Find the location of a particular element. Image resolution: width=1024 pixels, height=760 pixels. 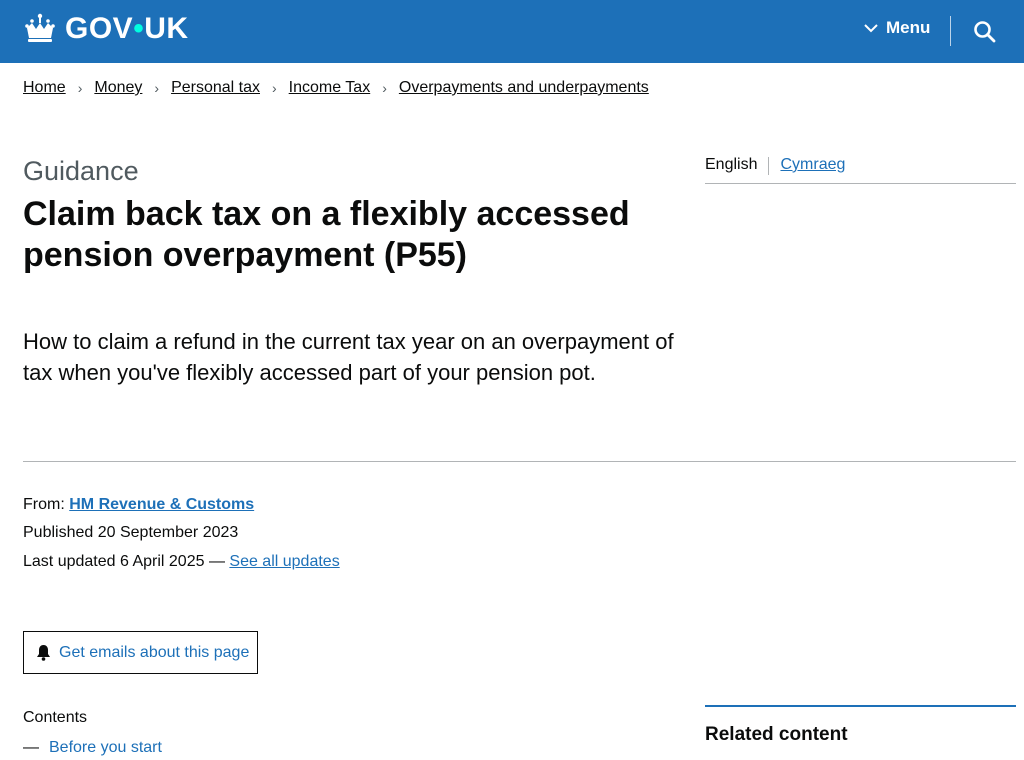

metadata-from: From: HM Revenue & Customs is located at coordinates (138, 505).